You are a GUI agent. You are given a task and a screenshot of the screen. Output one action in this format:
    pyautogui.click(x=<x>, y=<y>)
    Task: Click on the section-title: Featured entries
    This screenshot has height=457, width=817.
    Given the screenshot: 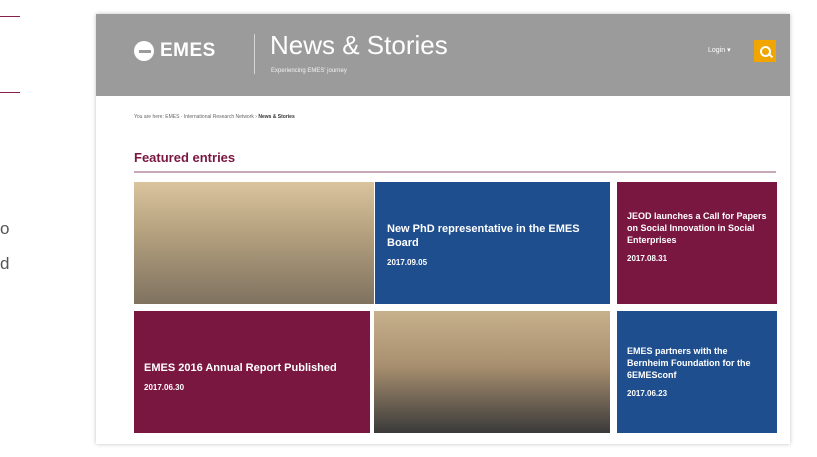 What is the action you would take?
    pyautogui.click(x=185, y=157)
    